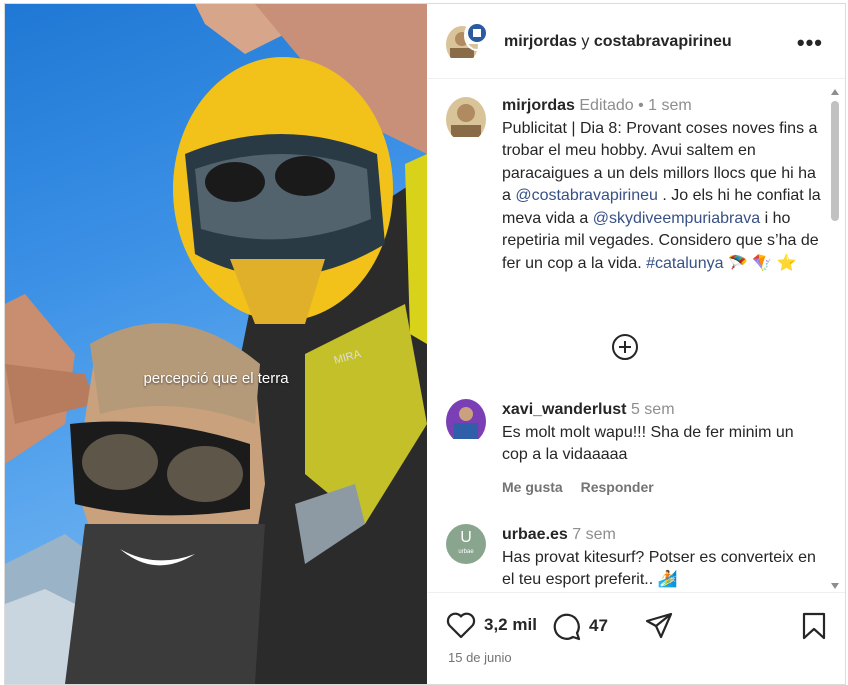 Image resolution: width=848 pixels, height=685 pixels. I want to click on comment-time: 5 sem, so click(653, 409).